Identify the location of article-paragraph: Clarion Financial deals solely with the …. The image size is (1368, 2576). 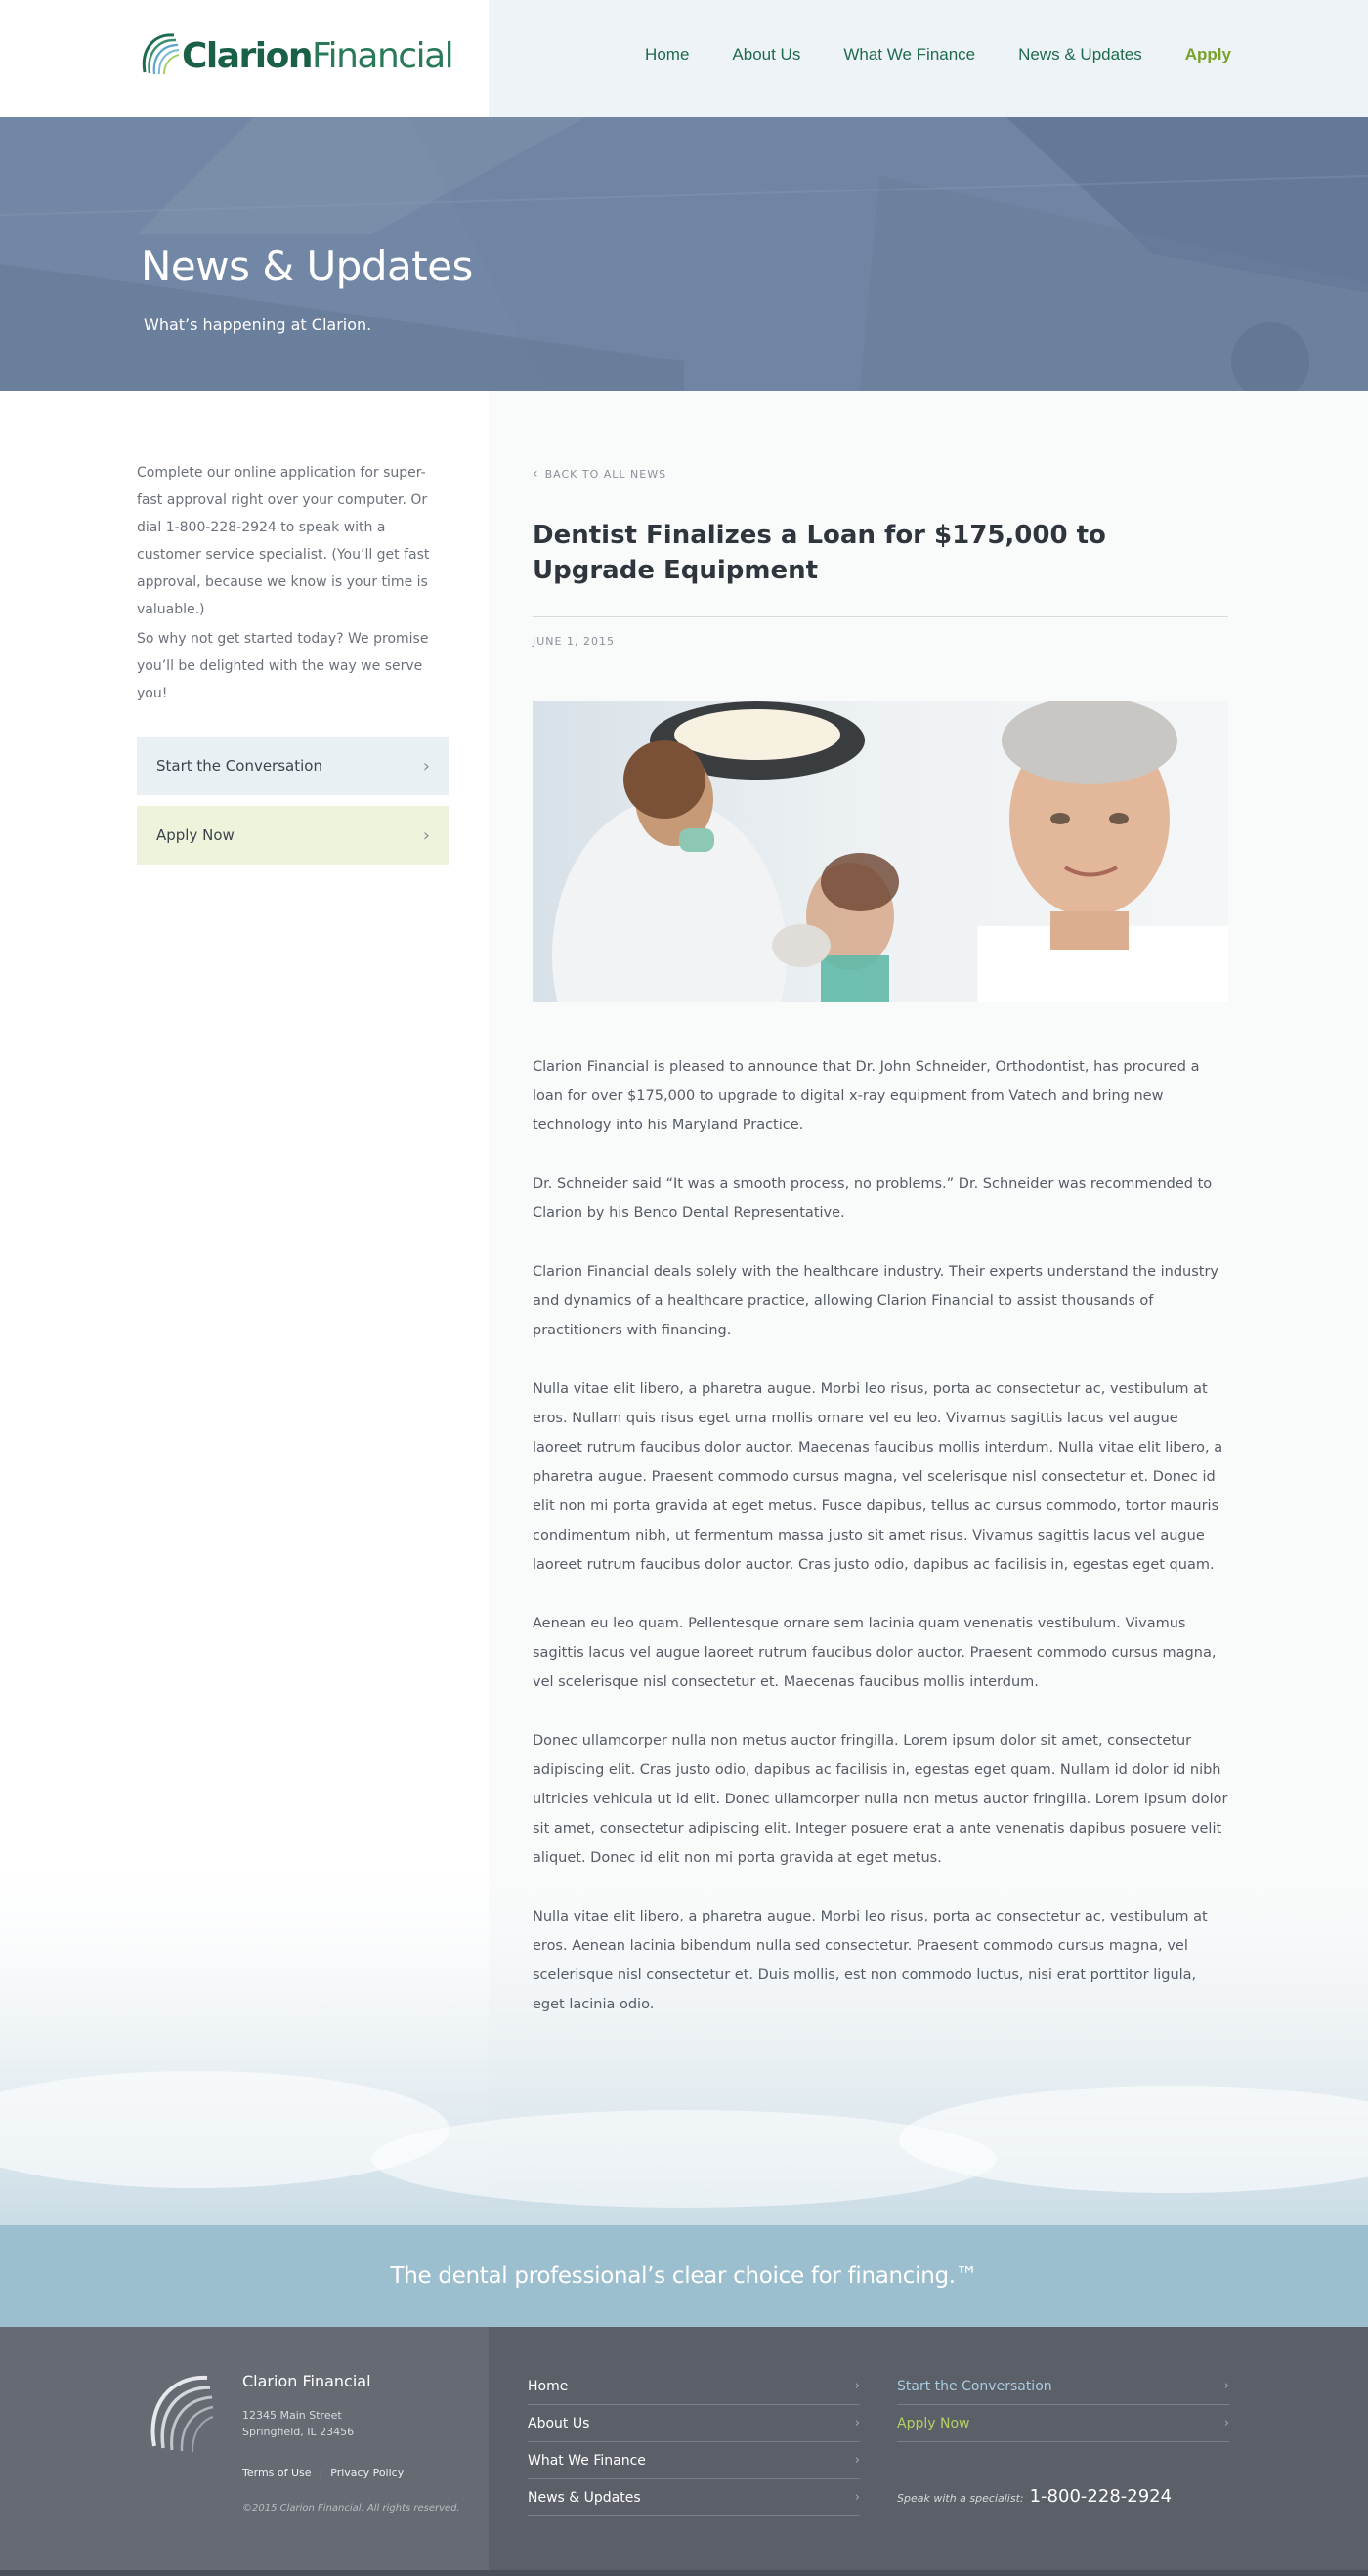
(875, 1301).